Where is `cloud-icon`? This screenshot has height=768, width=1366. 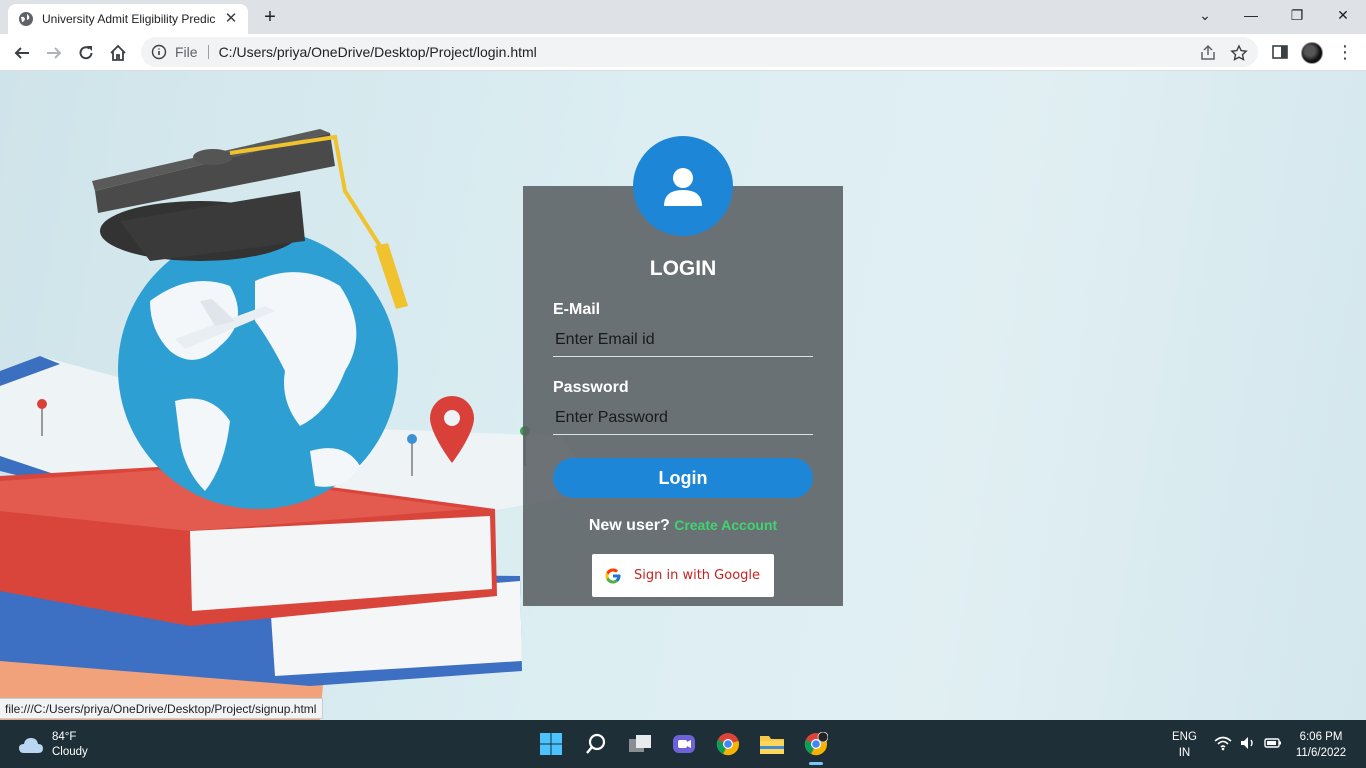
cloud-icon is located at coordinates (31, 745).